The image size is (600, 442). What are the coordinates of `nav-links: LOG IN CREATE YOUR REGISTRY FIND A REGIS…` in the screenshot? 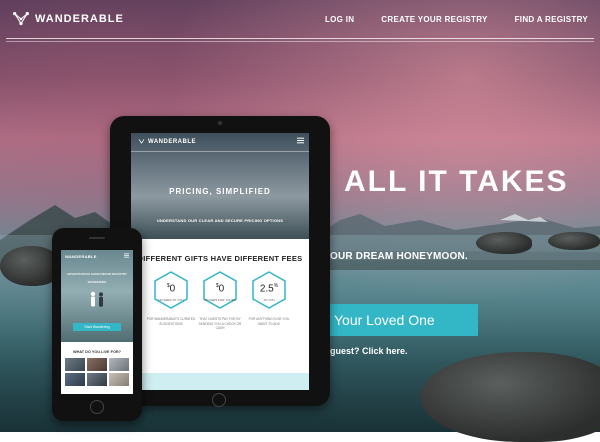 It's located at (456, 19).